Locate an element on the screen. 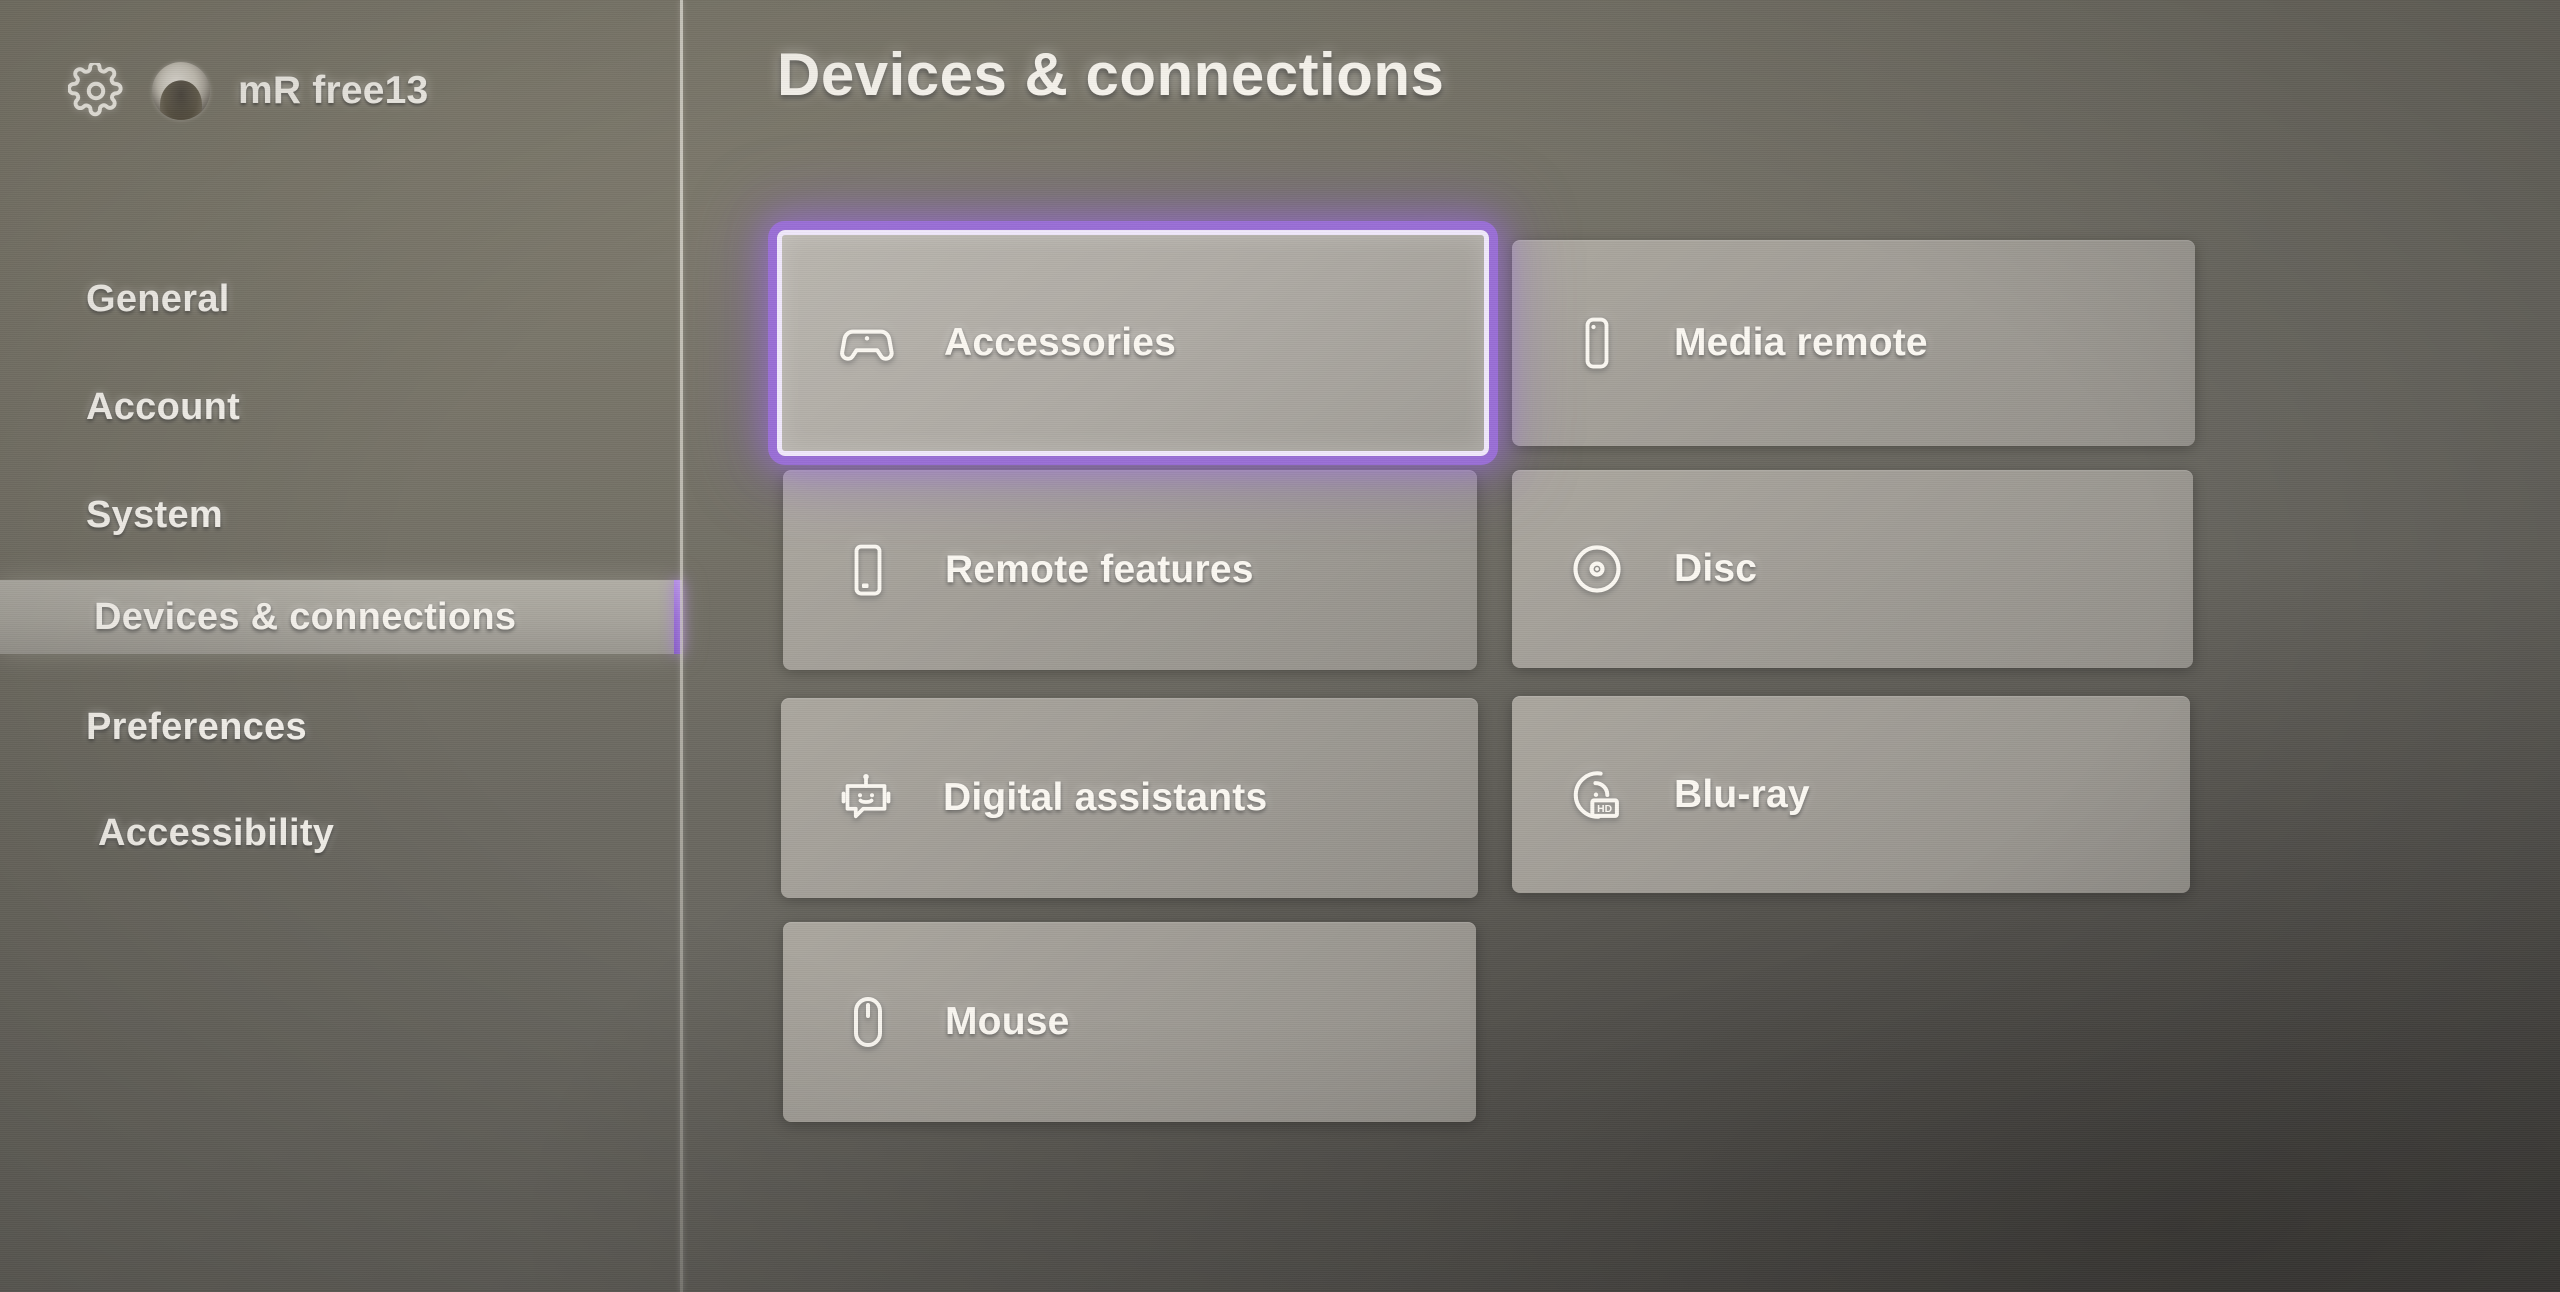 Image resolution: width=2560 pixels, height=1292 pixels. disc-icon is located at coordinates (1597, 569).